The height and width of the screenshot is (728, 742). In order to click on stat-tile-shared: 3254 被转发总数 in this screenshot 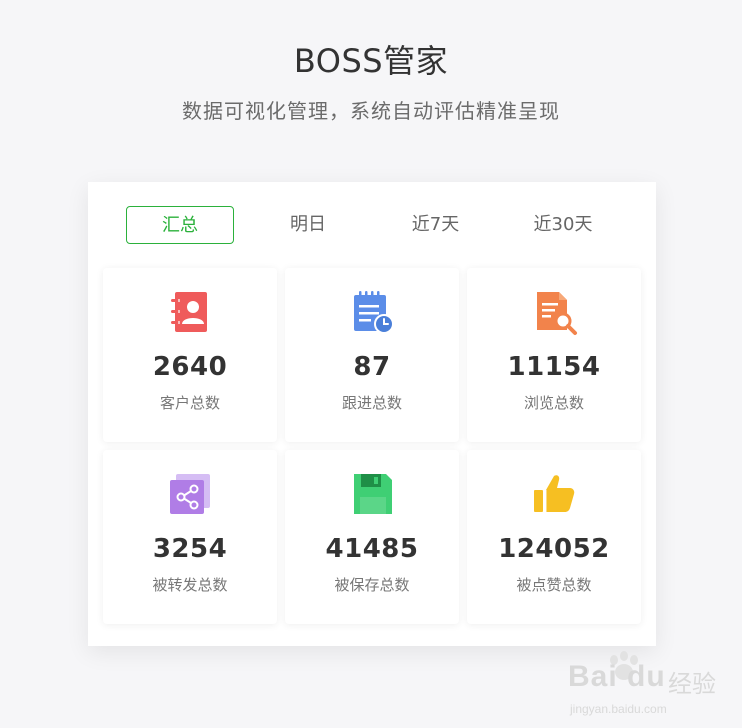, I will do `click(190, 537)`.